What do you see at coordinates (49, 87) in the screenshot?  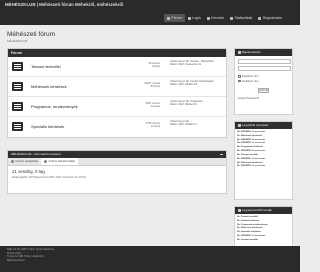 I see `forum-link: Méhészek kérdések` at bounding box center [49, 87].